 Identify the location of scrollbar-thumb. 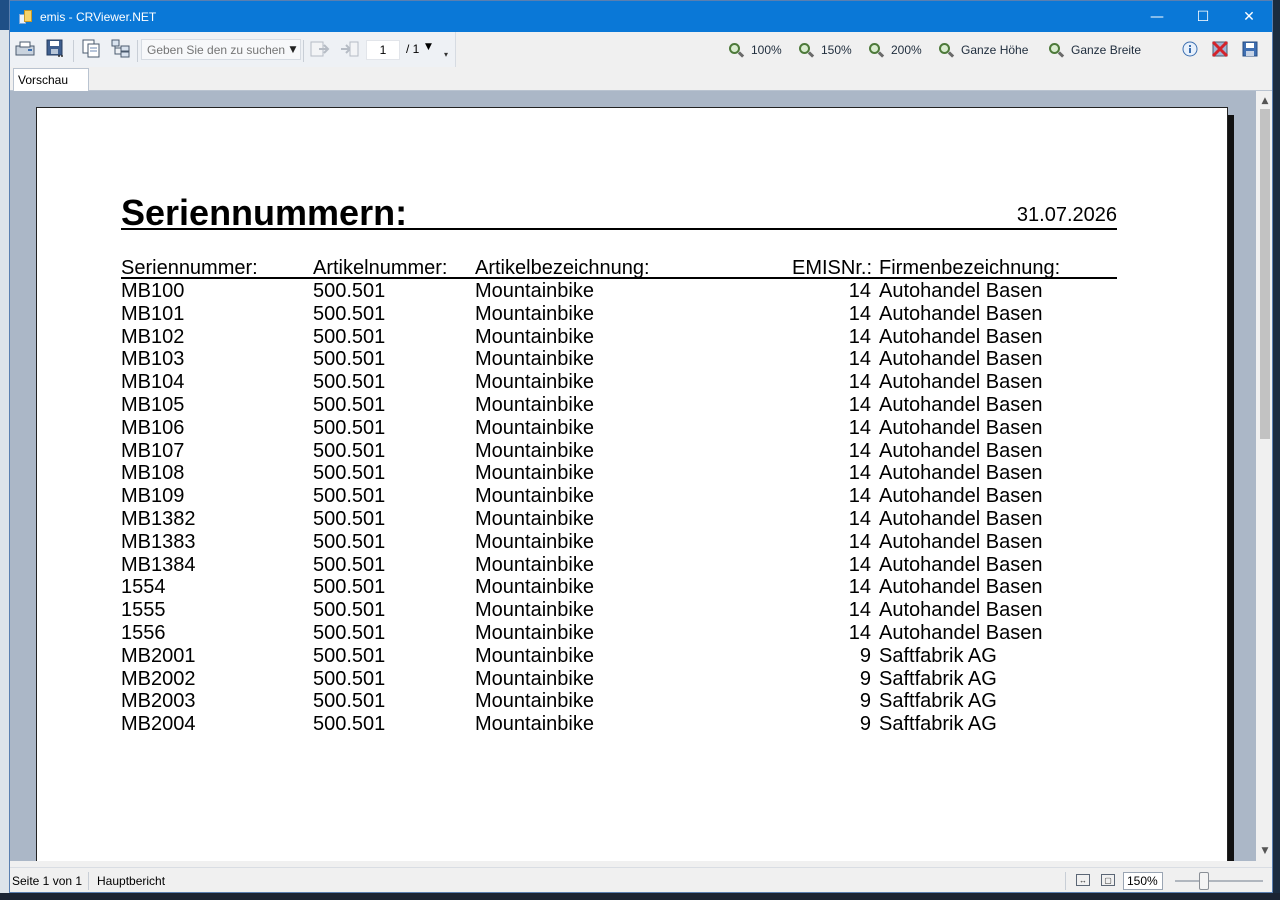
(1265, 274).